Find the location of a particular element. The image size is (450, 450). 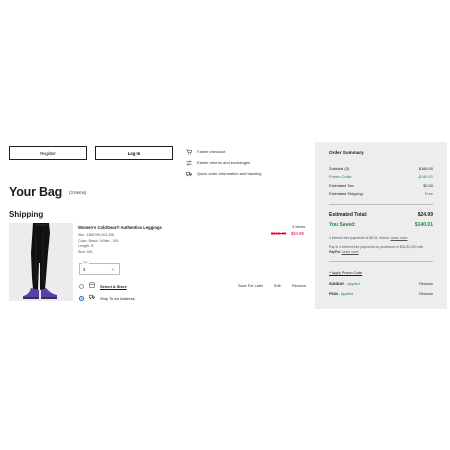

exchange-icon is located at coordinates (189, 162).